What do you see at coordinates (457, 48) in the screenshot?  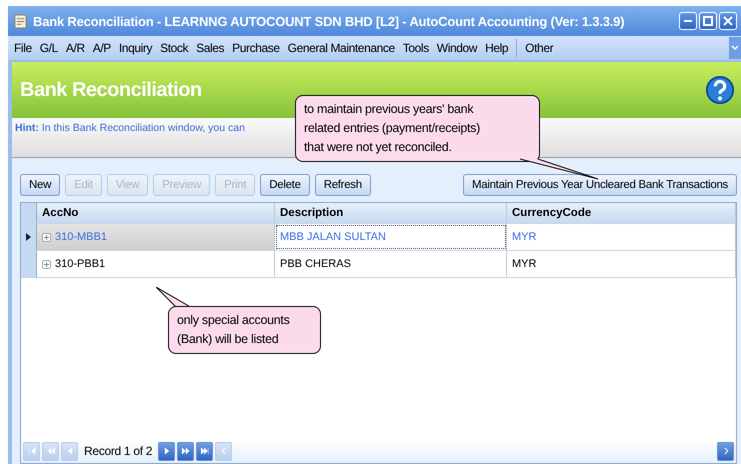 I see `menu-item: Window` at bounding box center [457, 48].